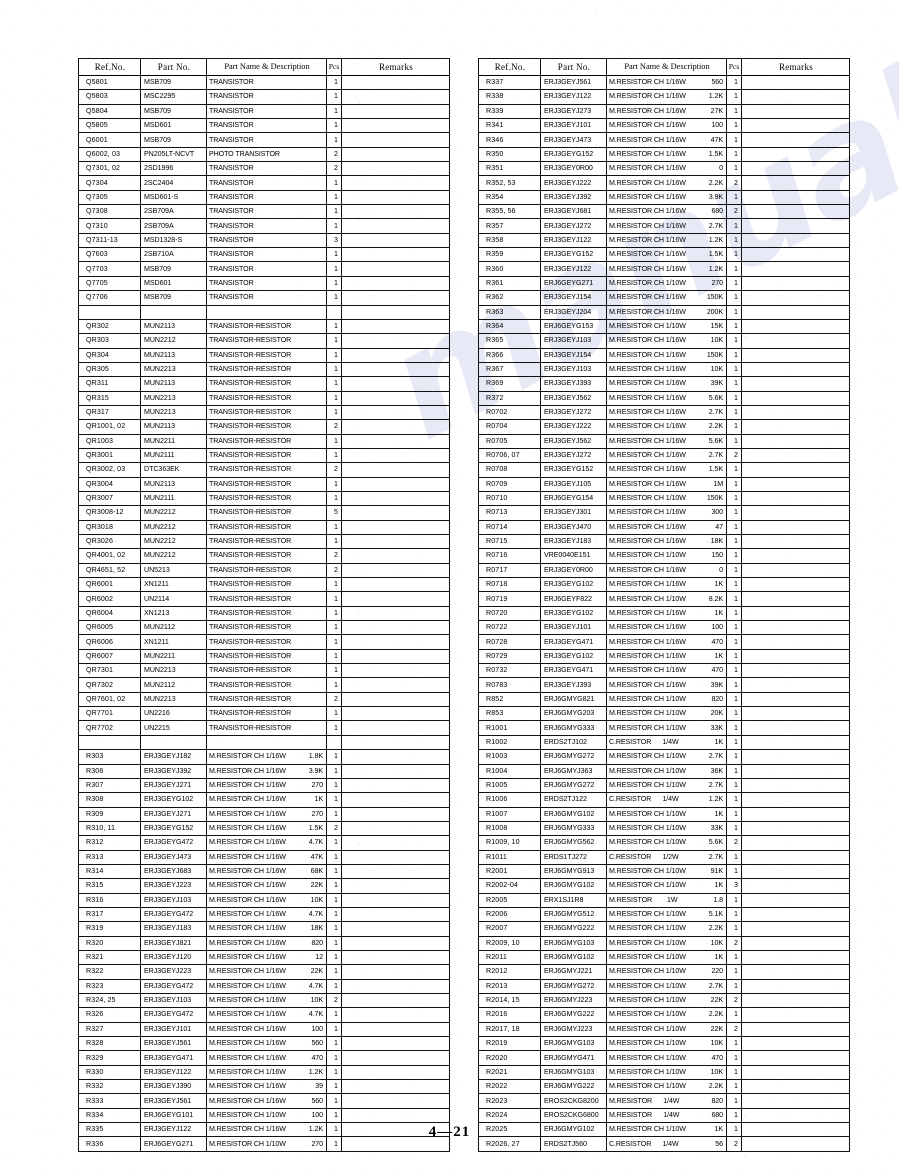  I want to click on table-row: QR1003 MUN2211 TRANSISTOR-RESISTOR 1, so click(264, 441).